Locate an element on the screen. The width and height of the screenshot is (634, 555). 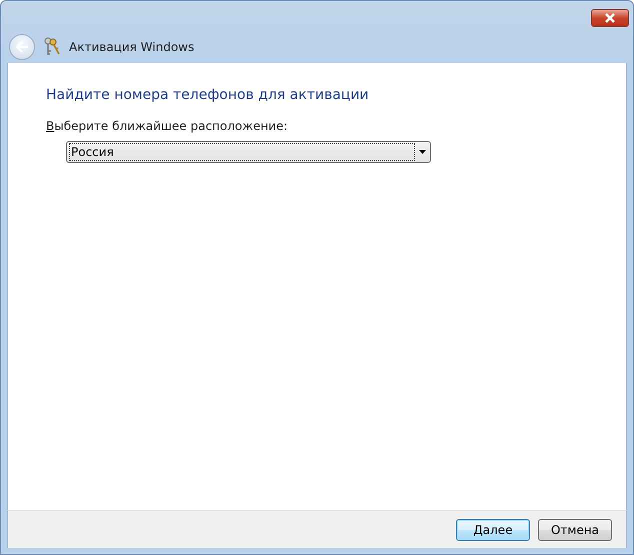
window-title: Активация Windows is located at coordinates (131, 47).